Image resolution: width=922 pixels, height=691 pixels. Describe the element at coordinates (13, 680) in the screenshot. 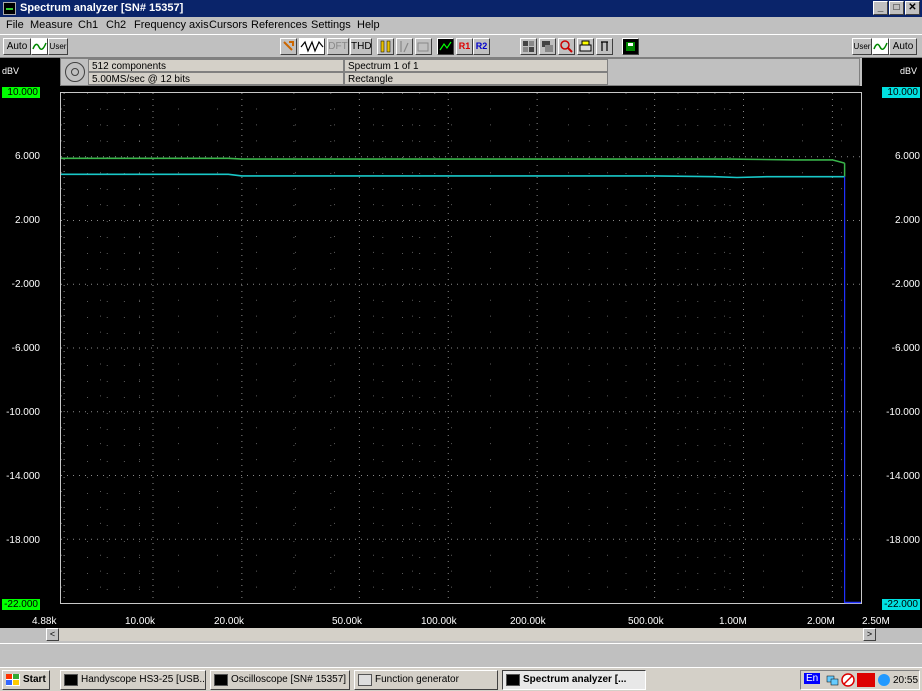

I see `windows-logo-icon` at that location.